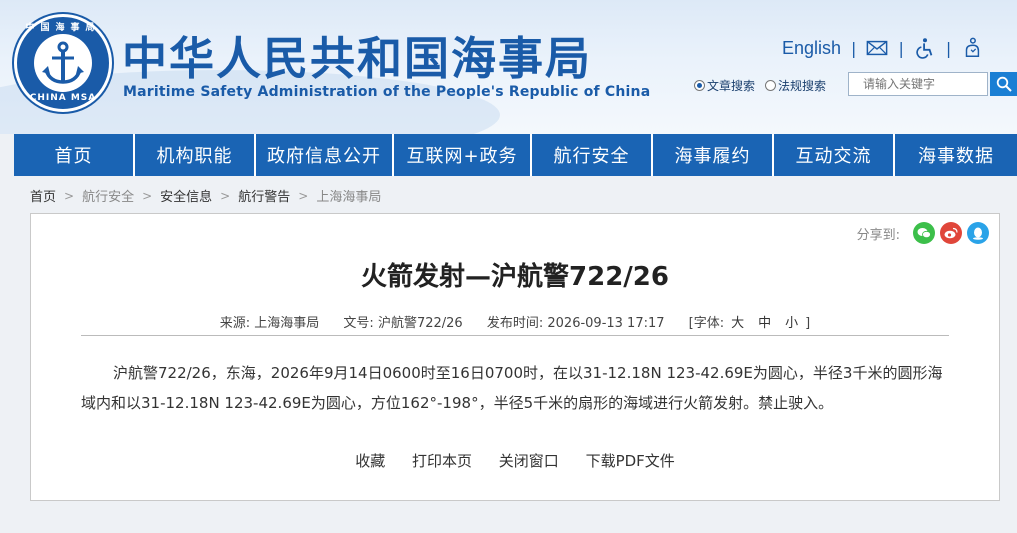  What do you see at coordinates (877, 48) in the screenshot?
I see `mail-icon` at bounding box center [877, 48].